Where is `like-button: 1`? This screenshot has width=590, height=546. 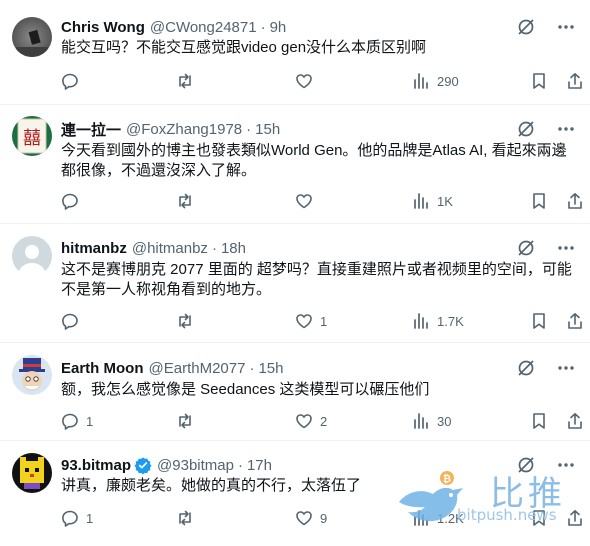 like-button: 1 is located at coordinates (310, 321).